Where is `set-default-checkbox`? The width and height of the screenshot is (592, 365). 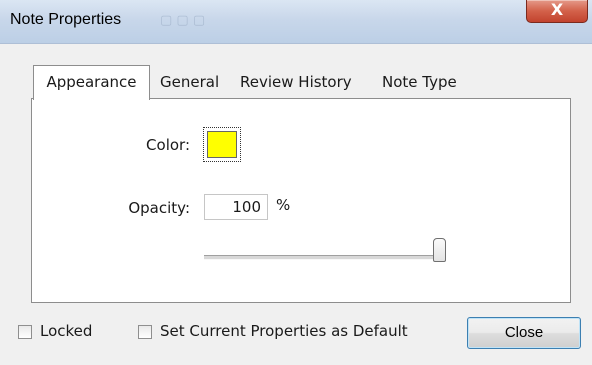 set-default-checkbox is located at coordinates (145, 332).